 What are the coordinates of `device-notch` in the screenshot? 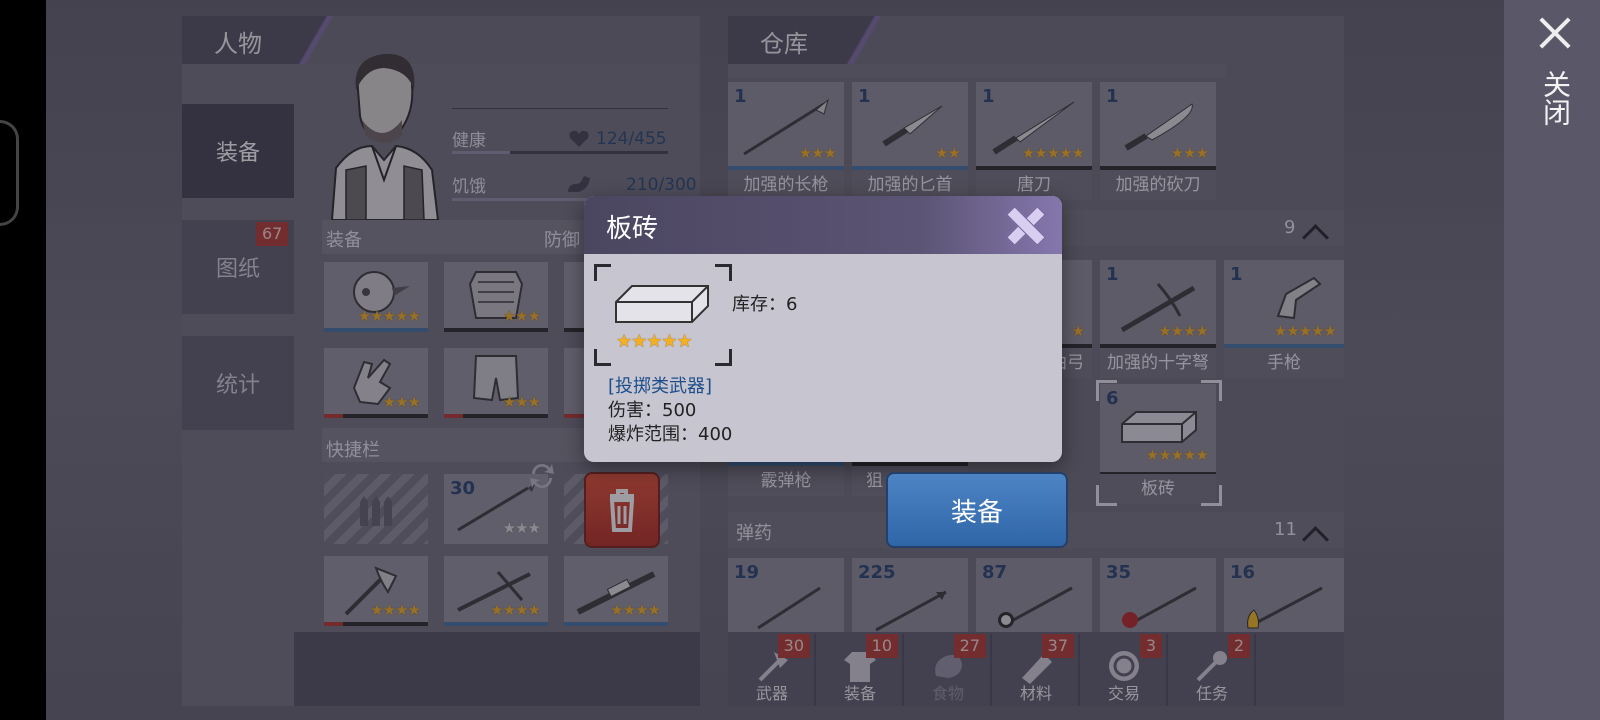 It's located at (9, 173).